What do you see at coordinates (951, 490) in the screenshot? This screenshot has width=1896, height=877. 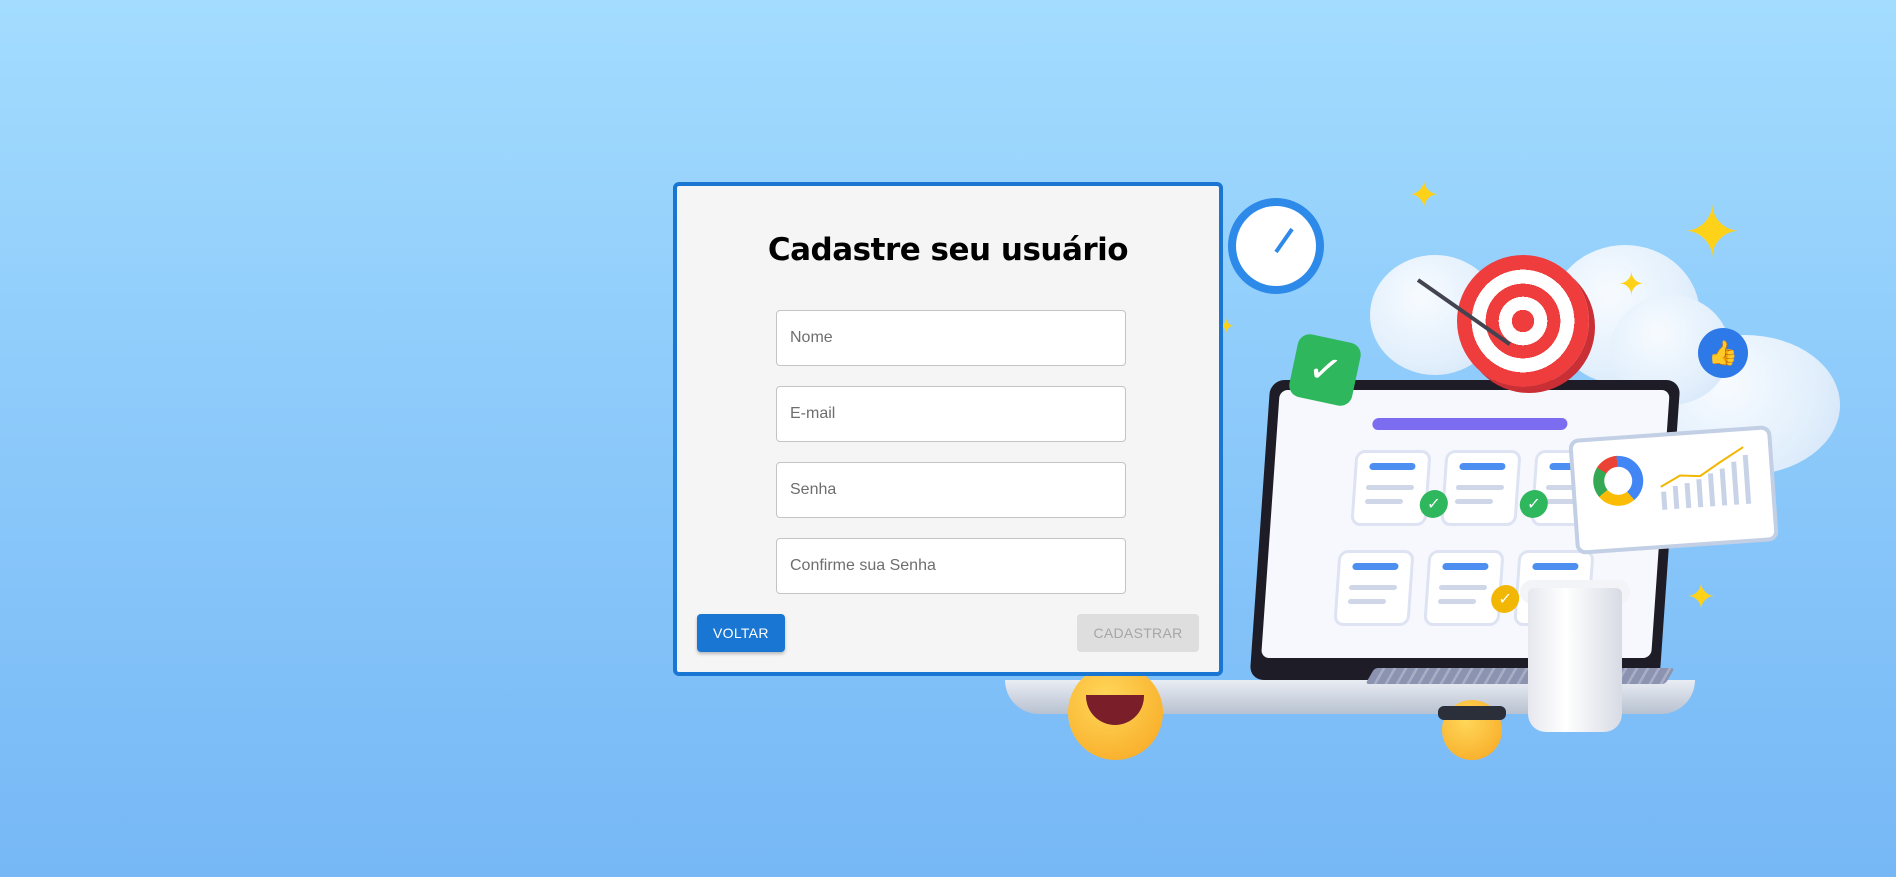 I see `password-input` at bounding box center [951, 490].